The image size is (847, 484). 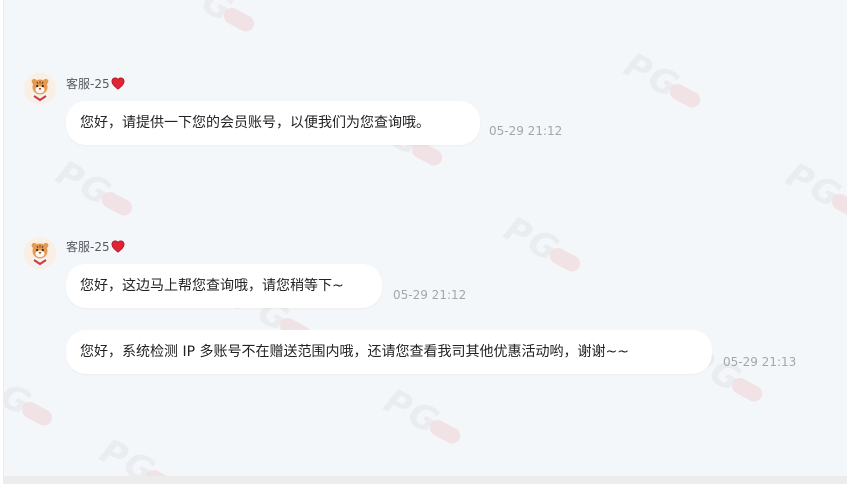 I want to click on message-timestamp: 05-29 21:13, so click(x=760, y=362).